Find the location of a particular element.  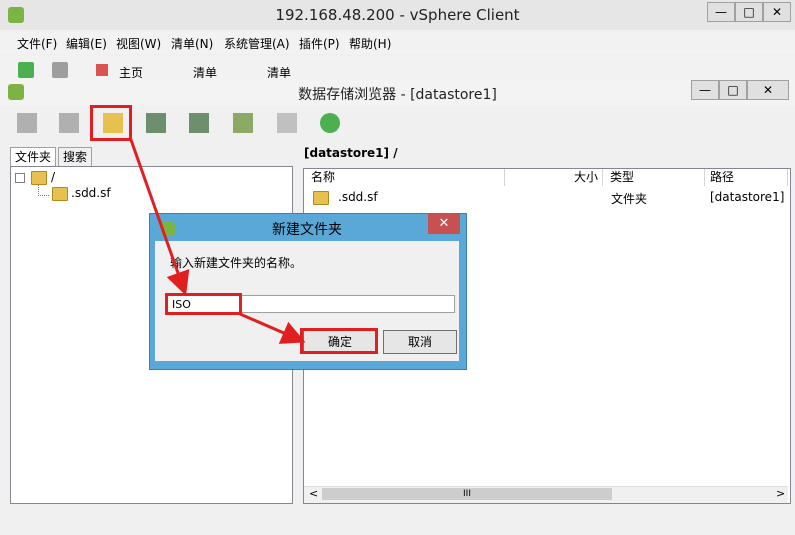

arrow-toolbar-to-input is located at coordinates (159, 216).